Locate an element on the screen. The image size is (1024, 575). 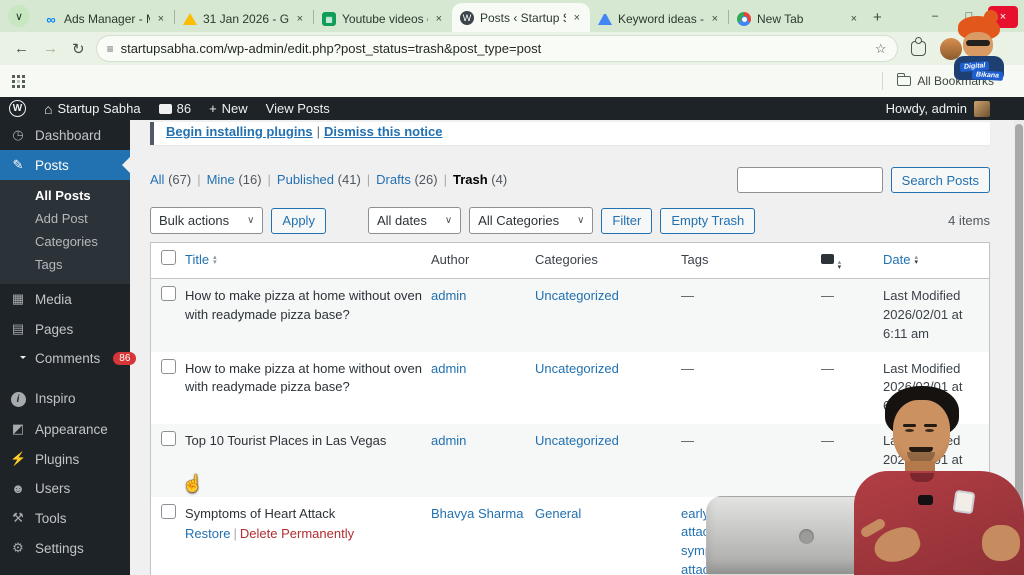
dismiss-notice-link: Dismiss this notice is located at coordinates (383, 131).